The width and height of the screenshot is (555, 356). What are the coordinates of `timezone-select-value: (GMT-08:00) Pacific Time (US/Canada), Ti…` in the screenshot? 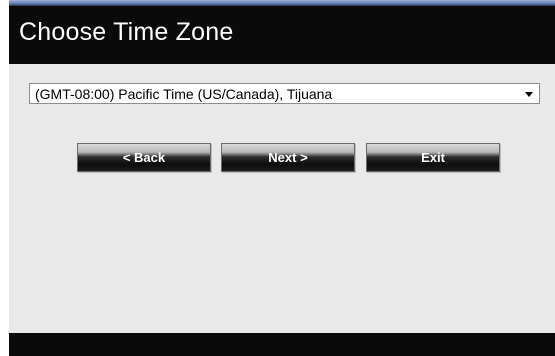 It's located at (184, 94).